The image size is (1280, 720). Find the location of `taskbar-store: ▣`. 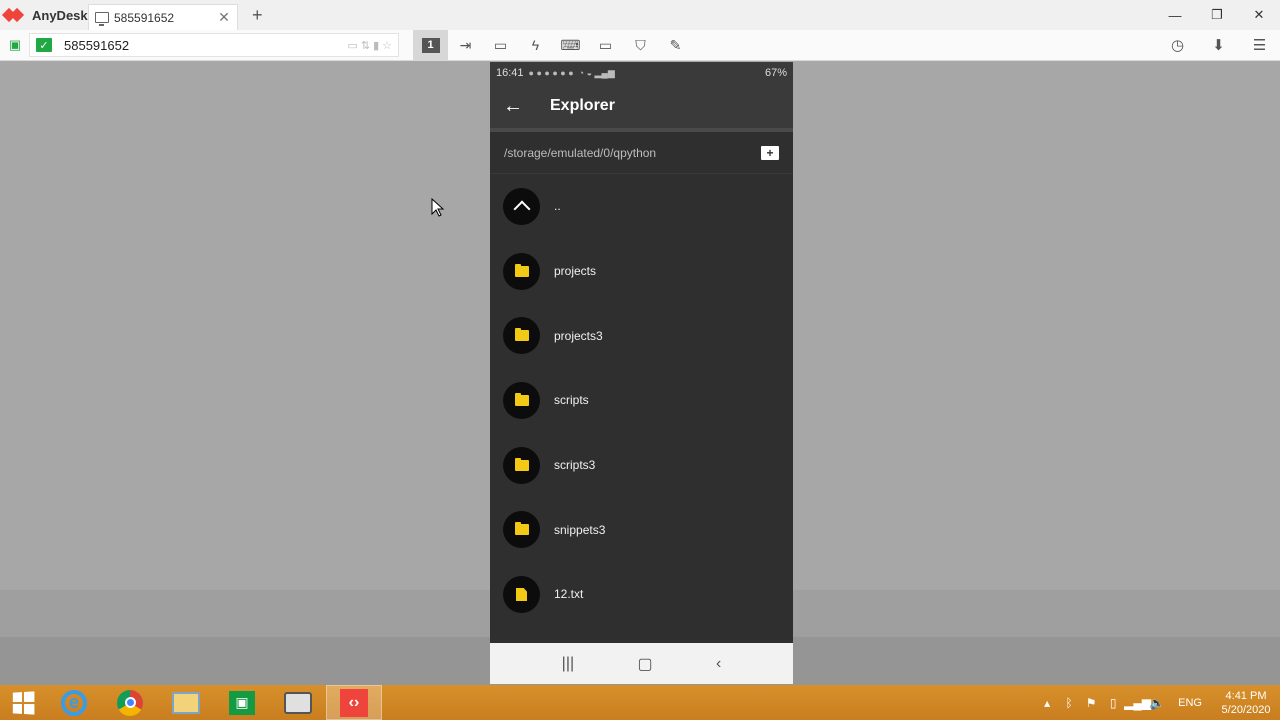

taskbar-store: ▣ is located at coordinates (242, 702).